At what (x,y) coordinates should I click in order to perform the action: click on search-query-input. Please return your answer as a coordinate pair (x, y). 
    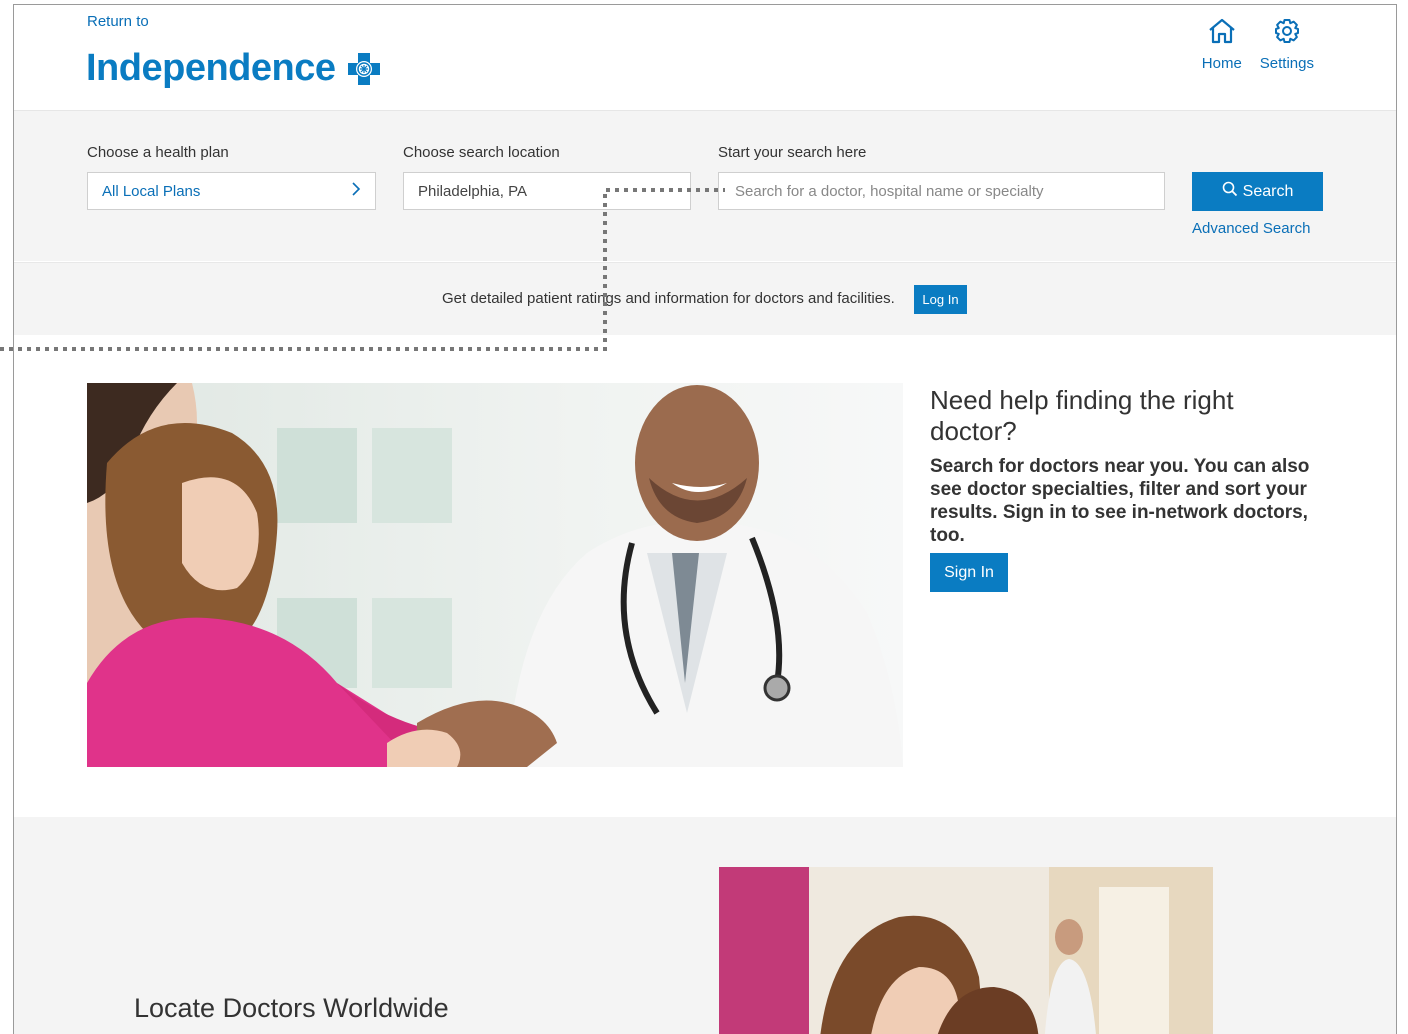
    Looking at the image, I should click on (941, 191).